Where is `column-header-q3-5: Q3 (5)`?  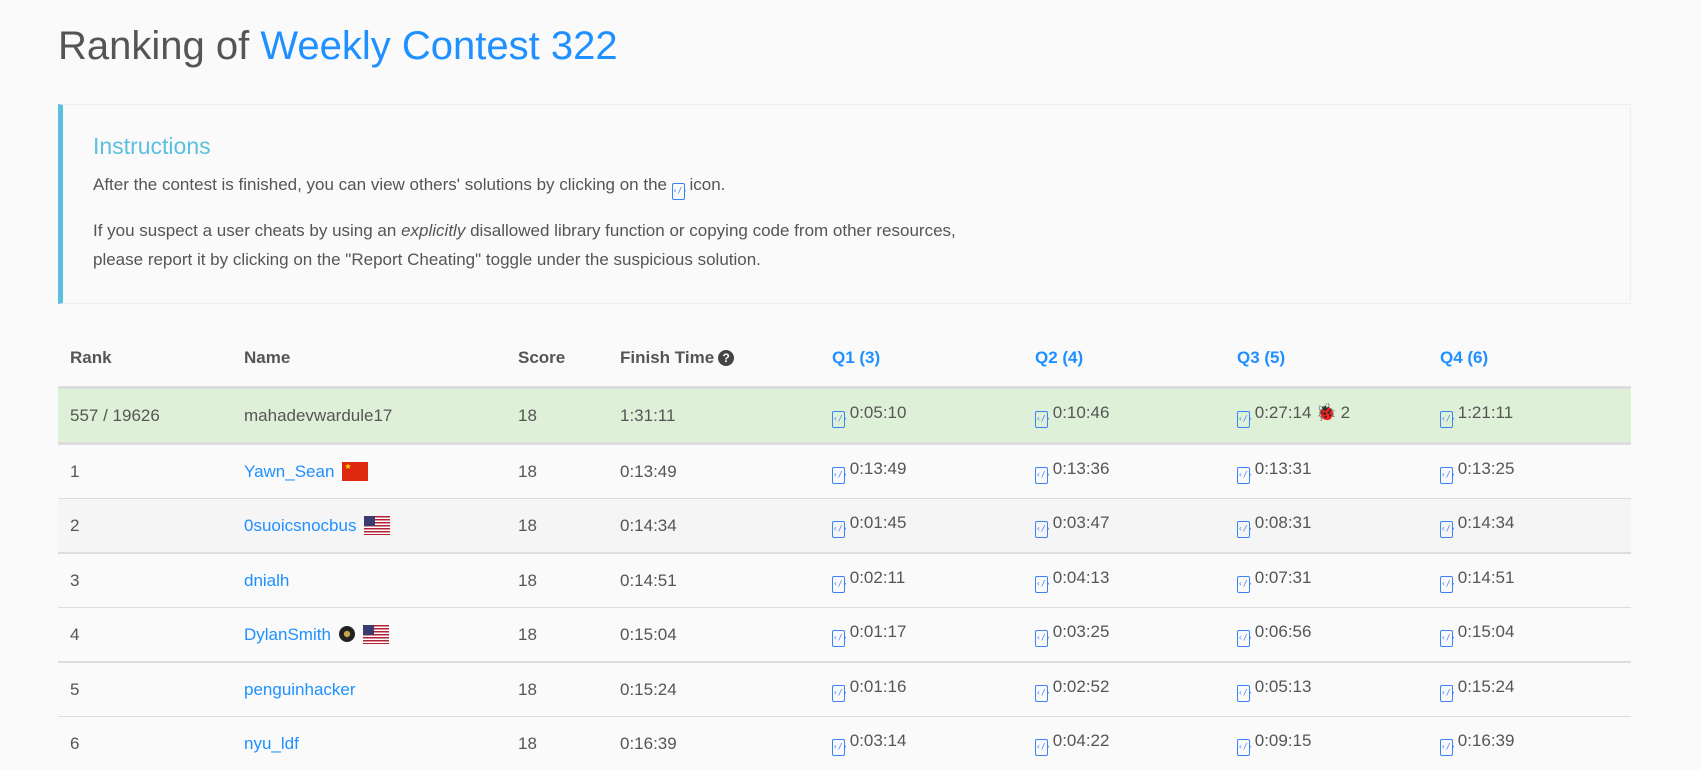 column-header-q3-5: Q3 (5) is located at coordinates (1326, 359).